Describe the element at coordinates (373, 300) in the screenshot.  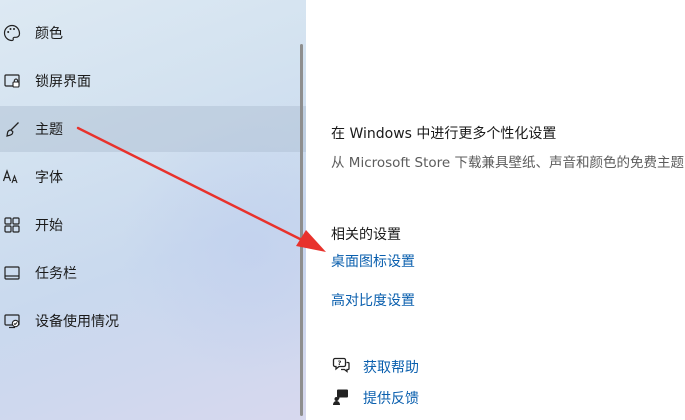
I see `high-contrast-settings-link: 高对比度设置` at that location.